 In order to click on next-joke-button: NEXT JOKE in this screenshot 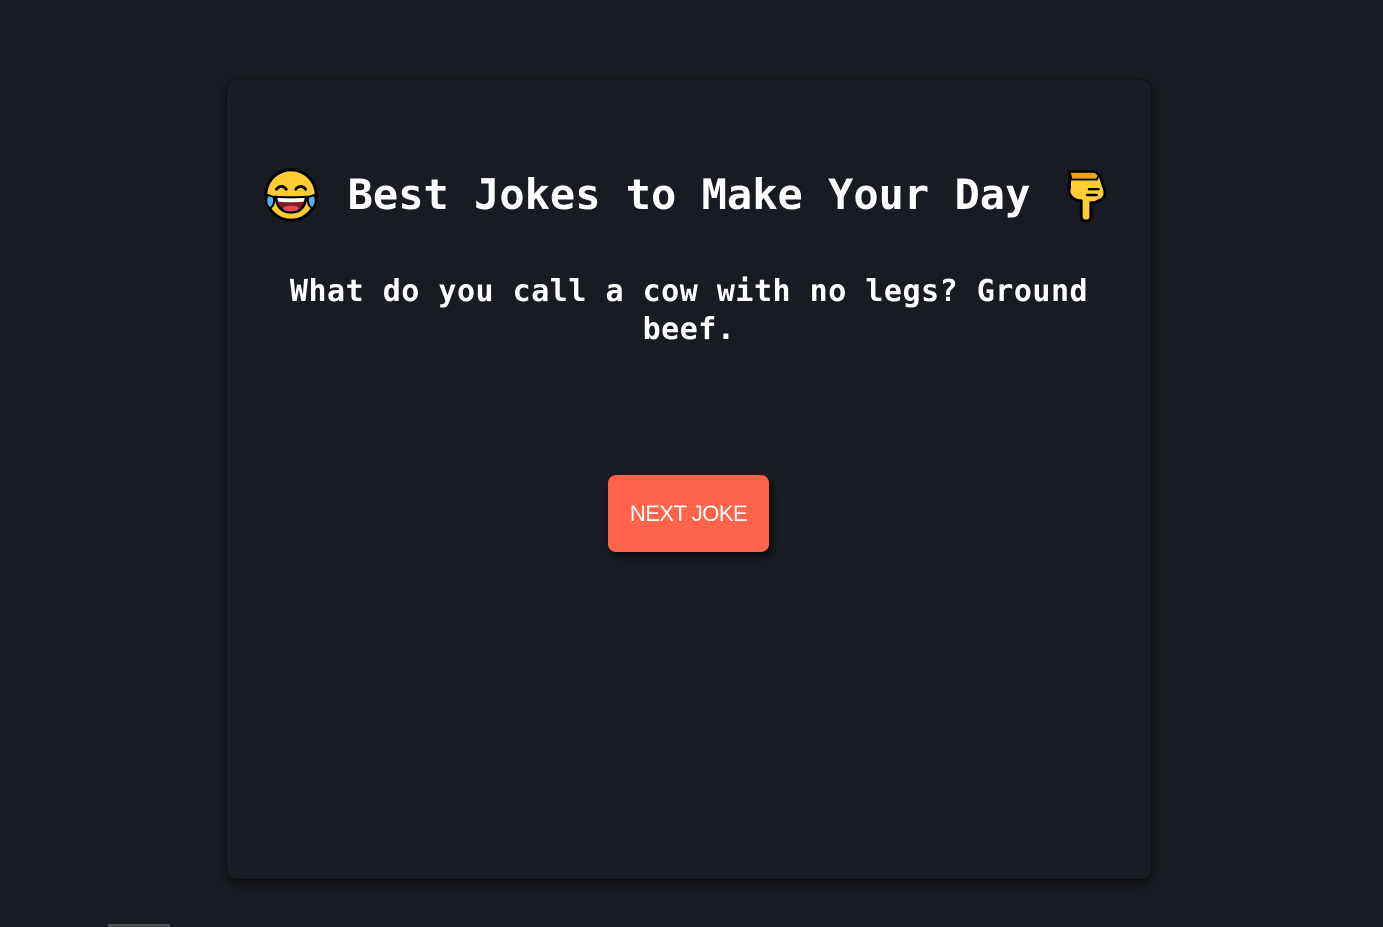, I will do `click(688, 513)`.